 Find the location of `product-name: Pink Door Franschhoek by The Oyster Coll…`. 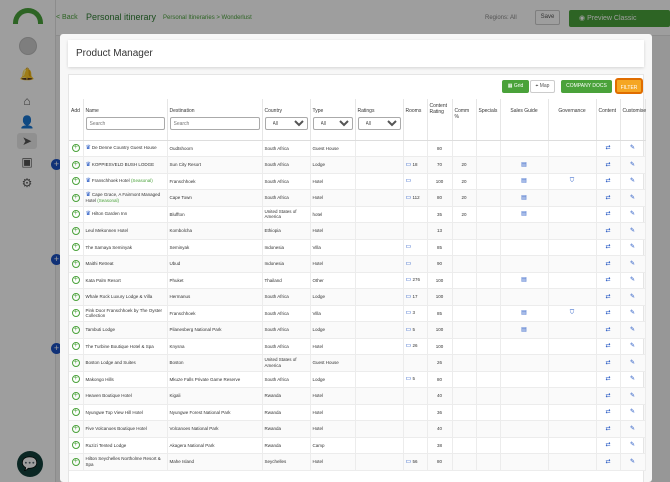

product-name: Pink Door Franschhoek by The Oyster Coll… is located at coordinates (124, 313).